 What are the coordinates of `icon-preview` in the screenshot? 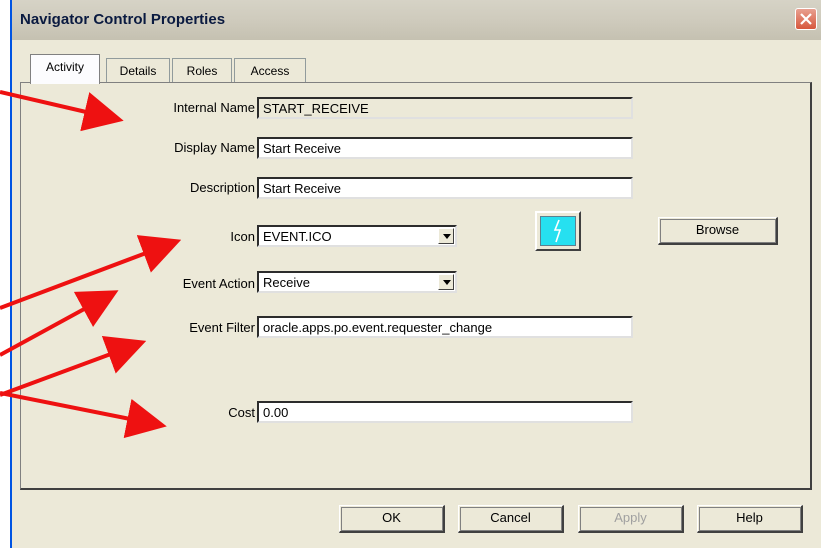 It's located at (558, 231).